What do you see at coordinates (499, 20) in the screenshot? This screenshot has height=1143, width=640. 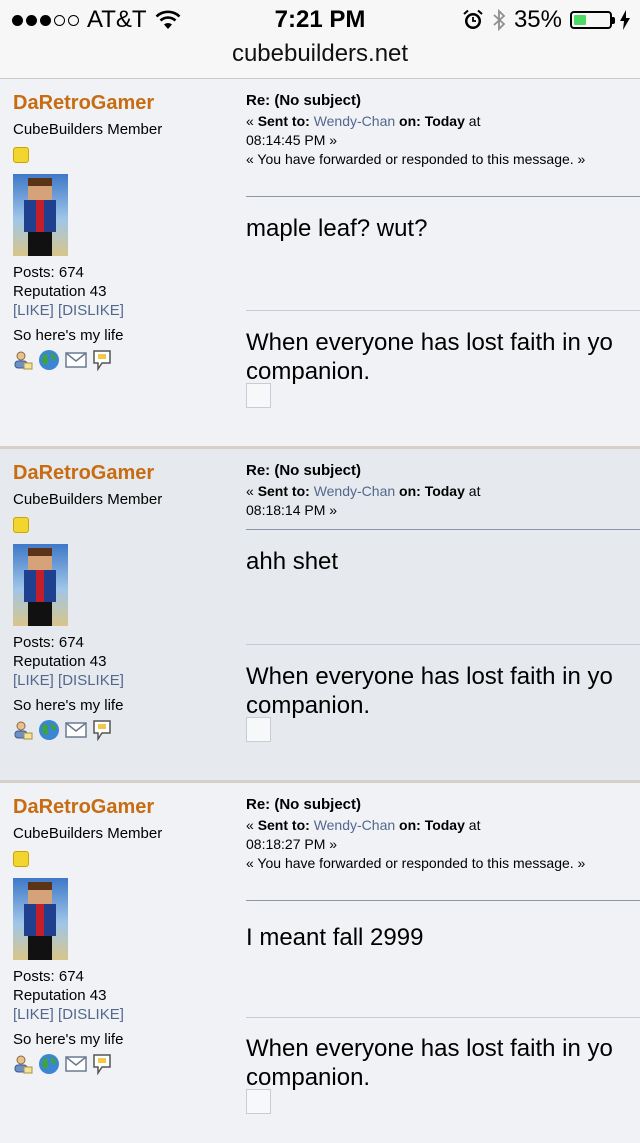 I see `bluetooth-icon` at bounding box center [499, 20].